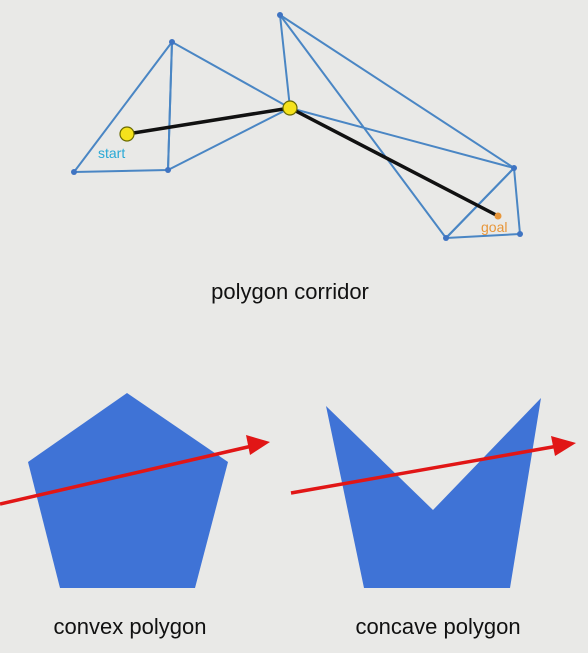 The width and height of the screenshot is (588, 653). I want to click on start-marker, so click(127, 134).